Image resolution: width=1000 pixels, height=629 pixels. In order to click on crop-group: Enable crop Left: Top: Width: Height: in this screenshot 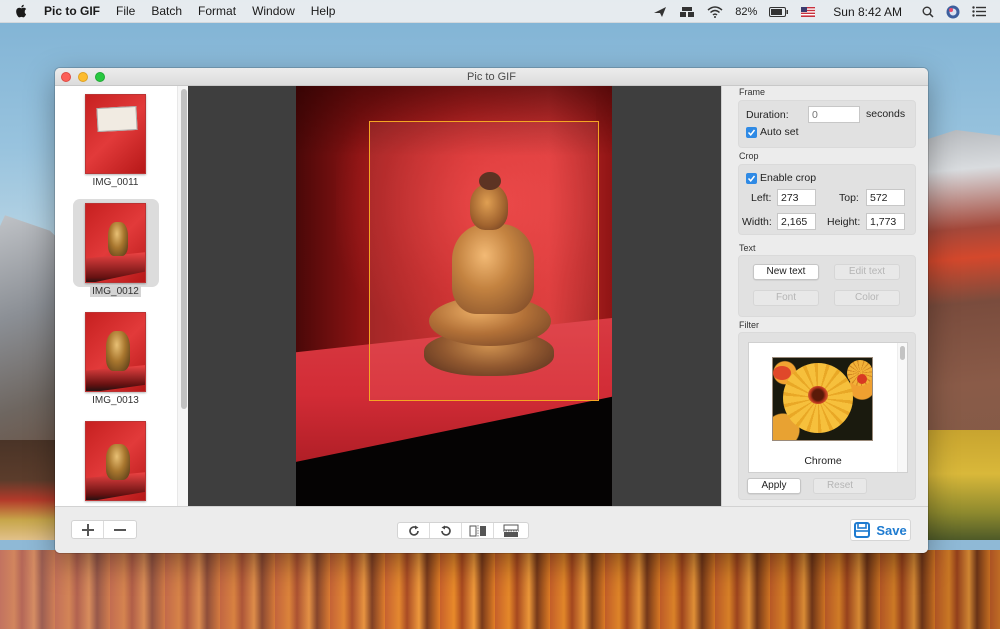, I will do `click(827, 199)`.